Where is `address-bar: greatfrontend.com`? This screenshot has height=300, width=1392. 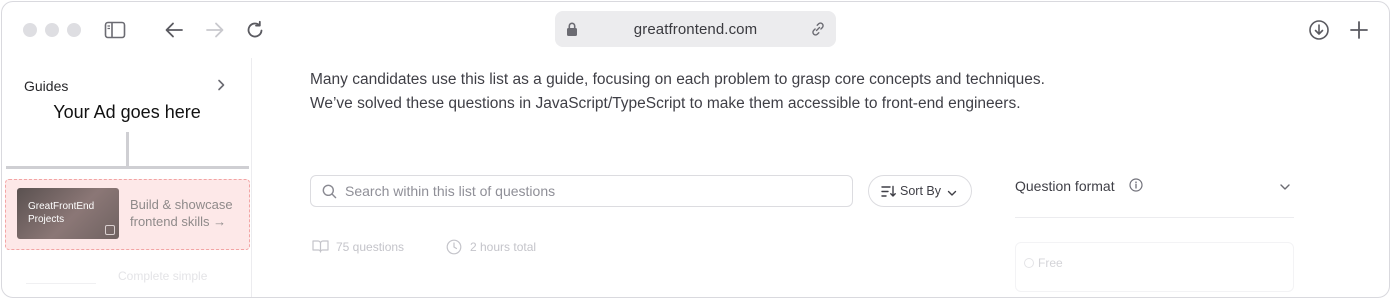
address-bar: greatfrontend.com is located at coordinates (695, 29).